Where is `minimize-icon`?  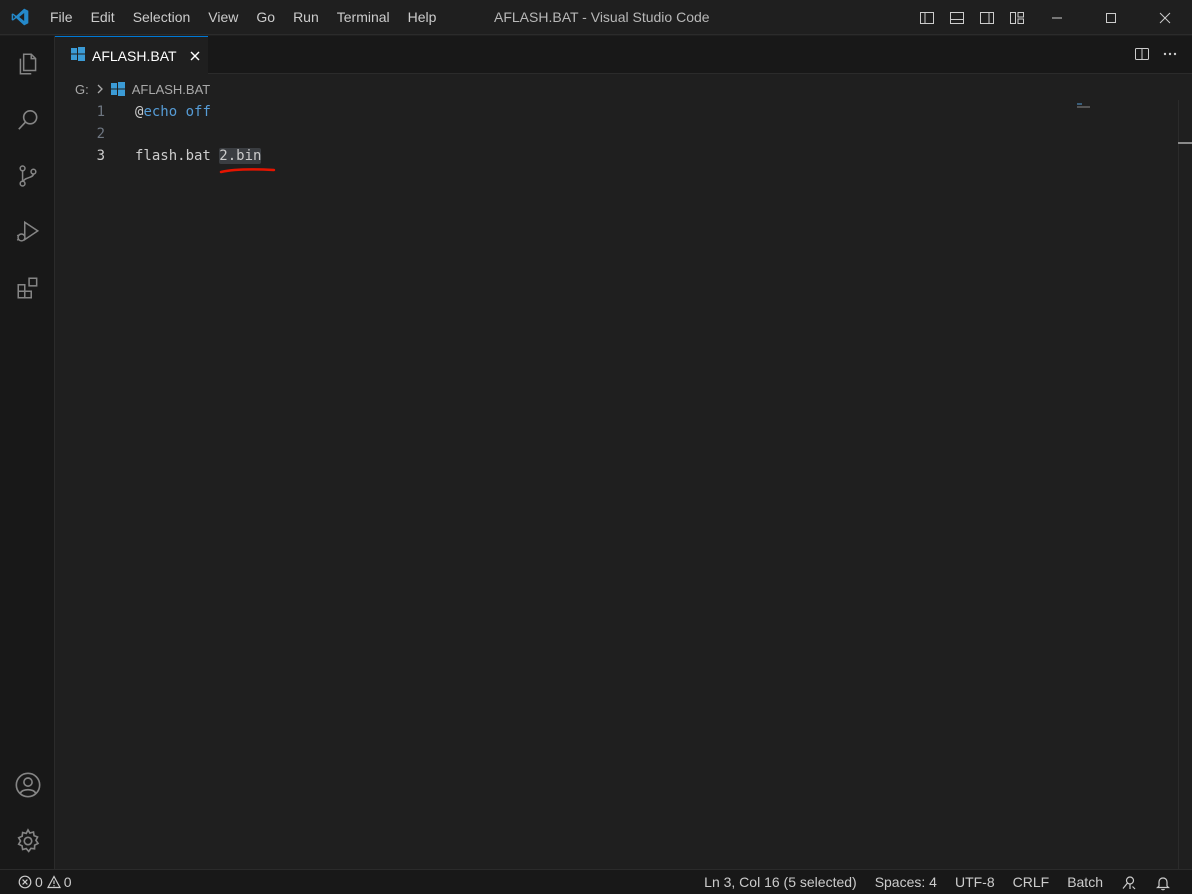
minimize-icon is located at coordinates (1057, 17).